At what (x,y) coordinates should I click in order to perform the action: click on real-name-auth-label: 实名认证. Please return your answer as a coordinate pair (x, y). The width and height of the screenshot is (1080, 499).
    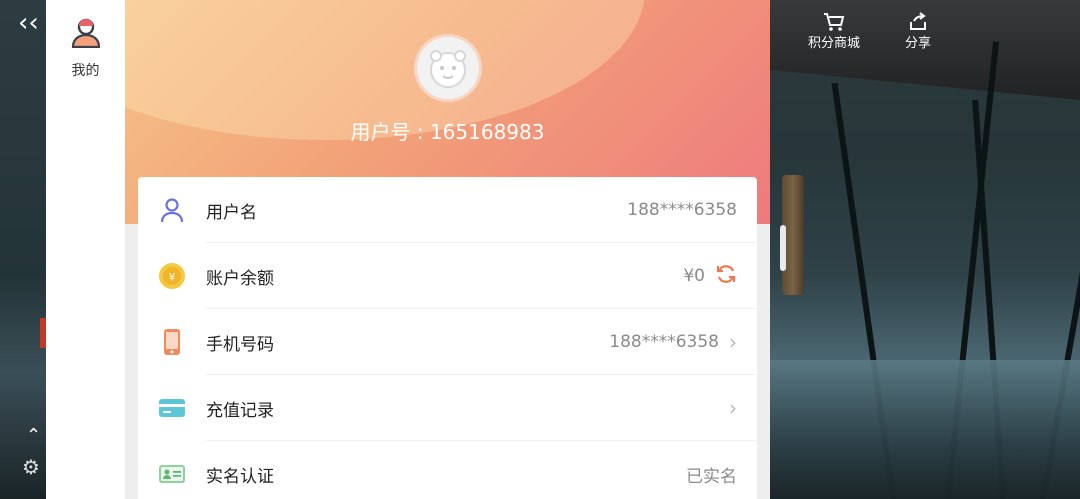
    Looking at the image, I should click on (240, 476).